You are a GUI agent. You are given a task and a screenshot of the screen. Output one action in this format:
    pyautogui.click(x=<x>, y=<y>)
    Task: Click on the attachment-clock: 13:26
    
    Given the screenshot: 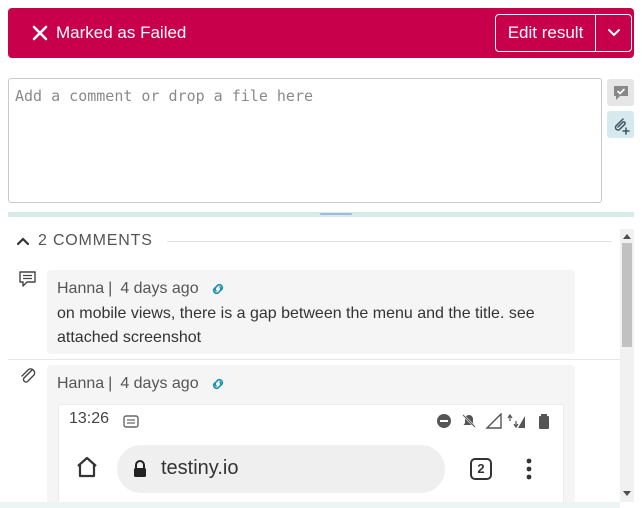 What is the action you would take?
    pyautogui.click(x=89, y=418)
    